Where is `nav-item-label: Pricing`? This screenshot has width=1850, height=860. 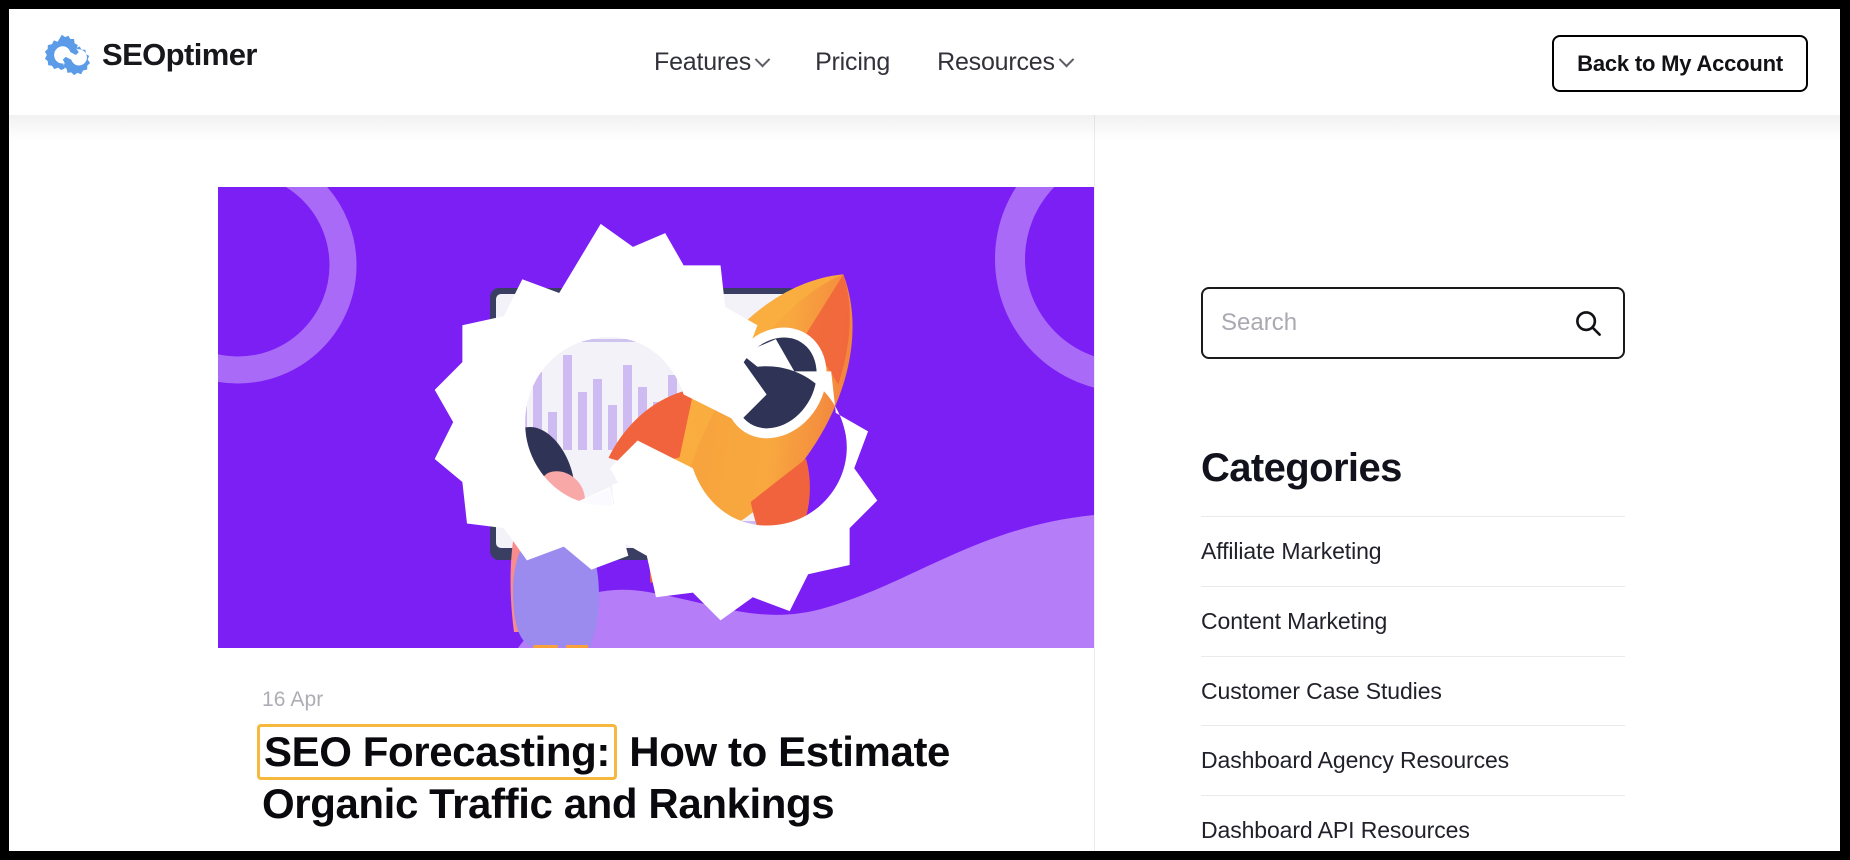 nav-item-label: Pricing is located at coordinates (853, 61).